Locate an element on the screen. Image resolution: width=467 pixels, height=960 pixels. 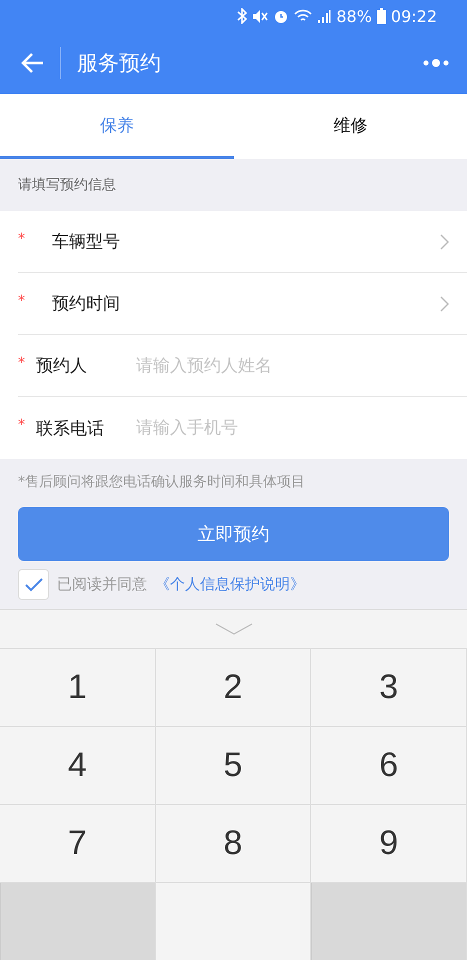
check-icon is located at coordinates (33, 585).